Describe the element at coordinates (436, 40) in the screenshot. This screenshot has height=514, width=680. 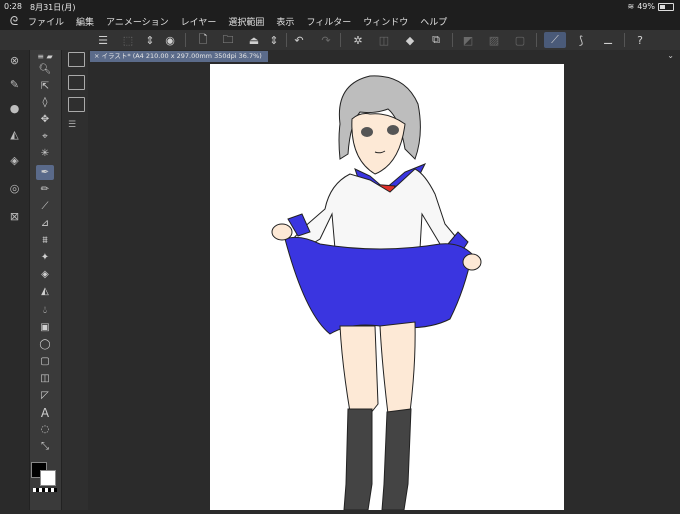
I see `transform-icon: ⧉` at that location.